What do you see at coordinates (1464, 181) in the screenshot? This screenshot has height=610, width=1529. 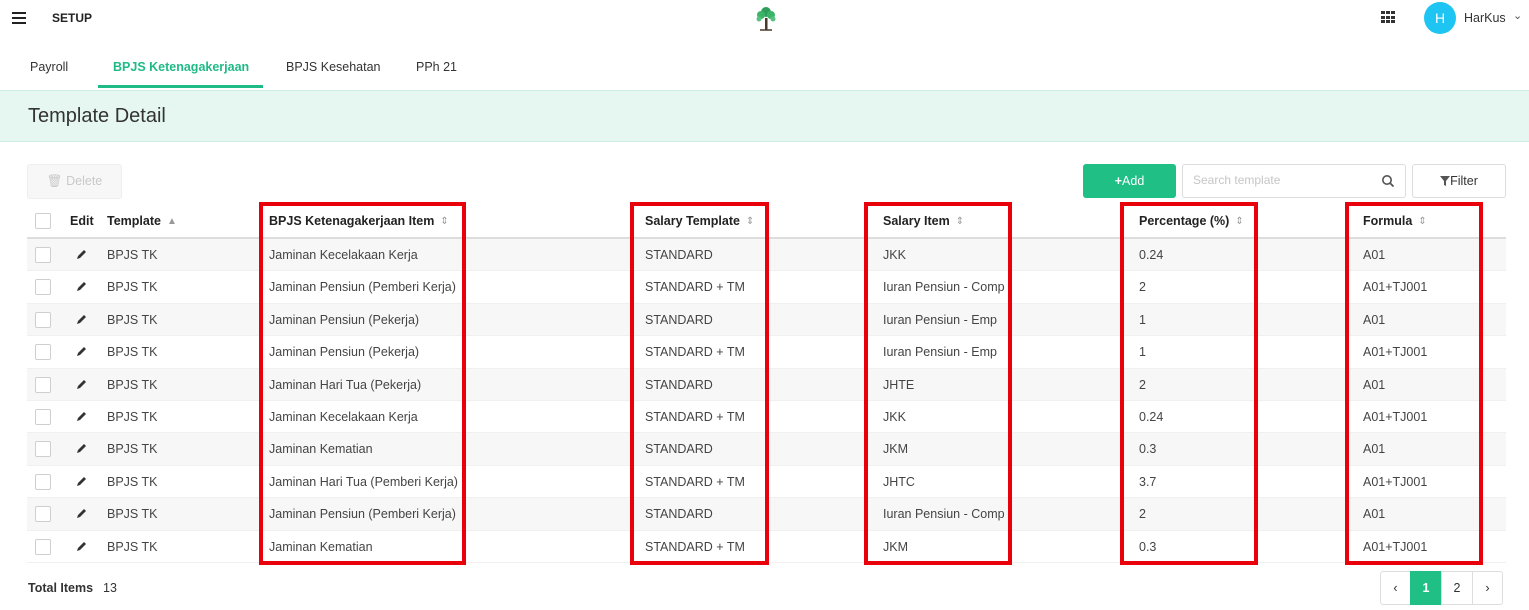 I see `filter-label: Filter` at bounding box center [1464, 181].